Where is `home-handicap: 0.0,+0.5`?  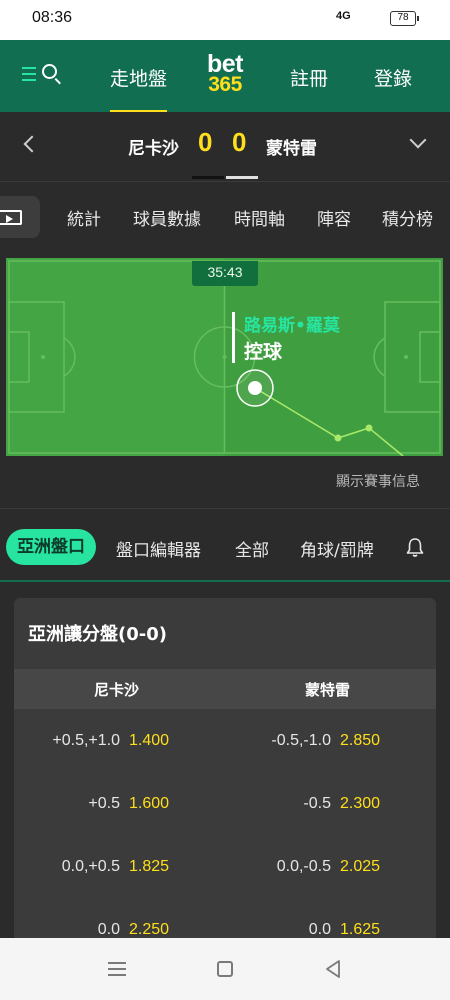
home-handicap: 0.0,+0.5 is located at coordinates (90, 866).